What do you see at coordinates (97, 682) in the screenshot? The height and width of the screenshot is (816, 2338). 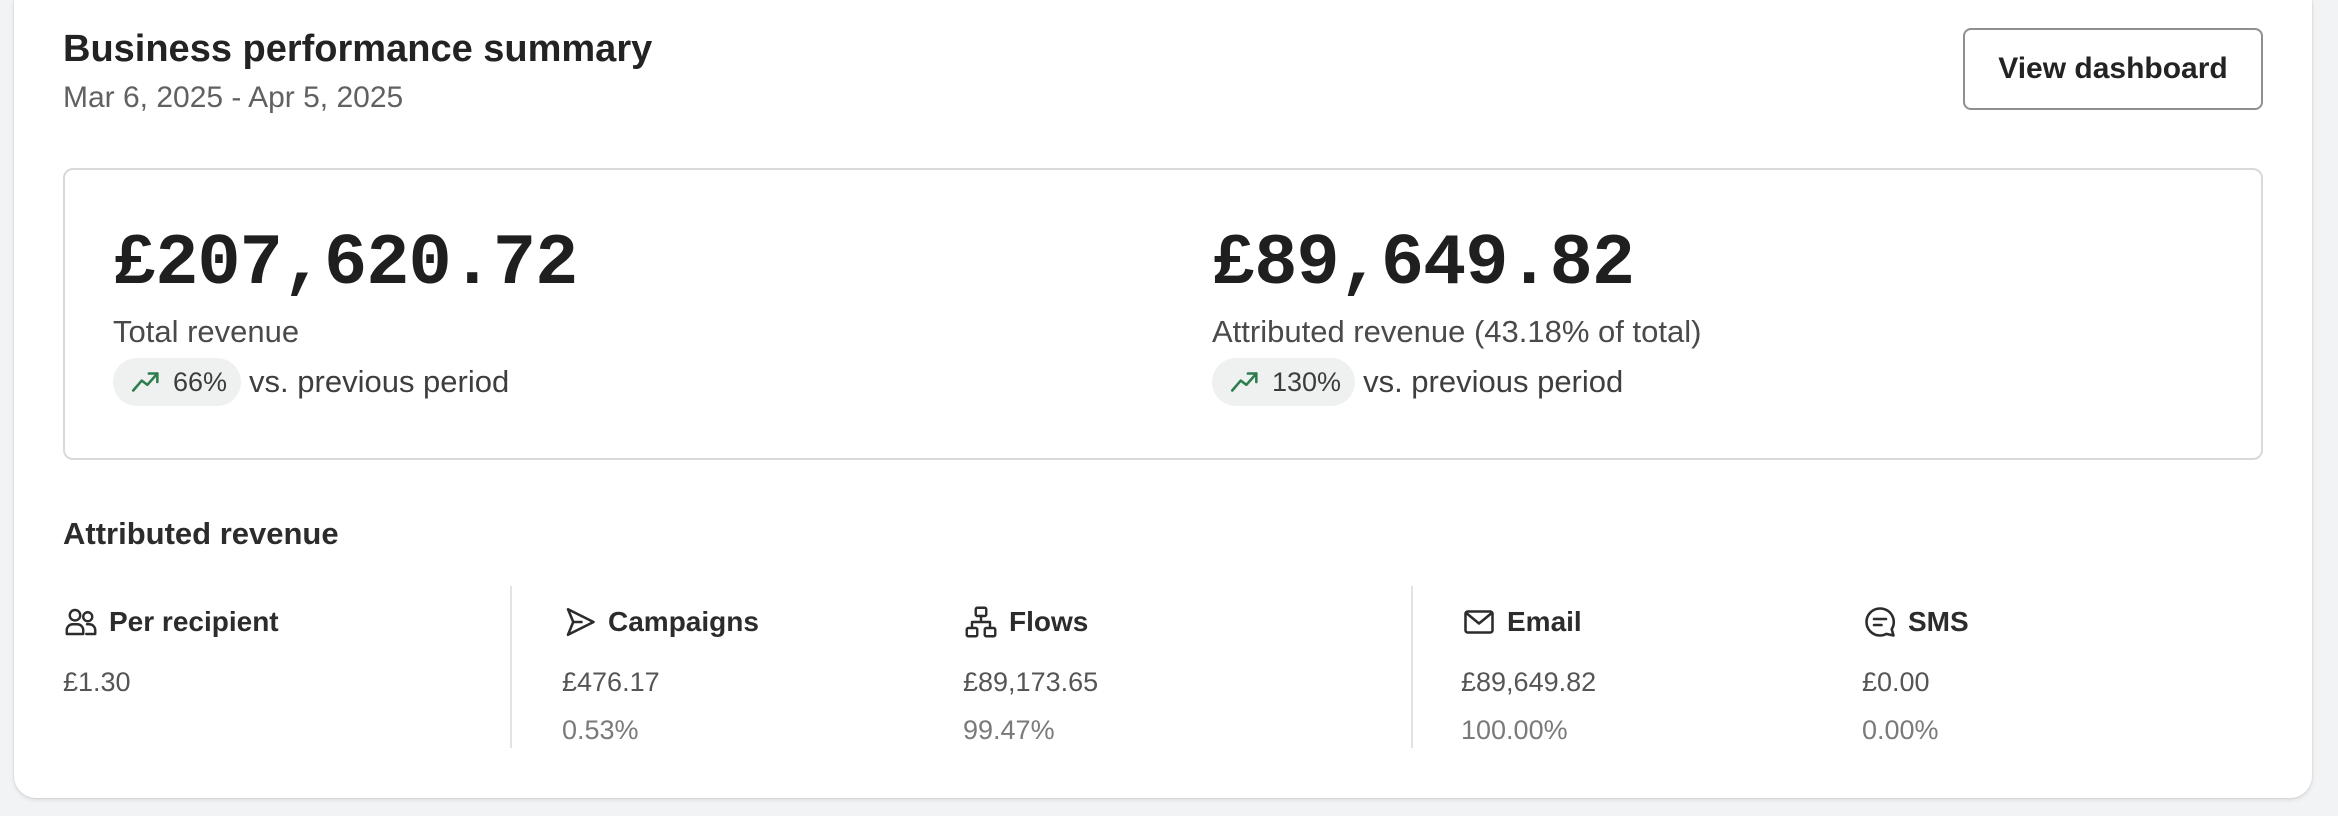 I see `column-value: £1.30` at bounding box center [97, 682].